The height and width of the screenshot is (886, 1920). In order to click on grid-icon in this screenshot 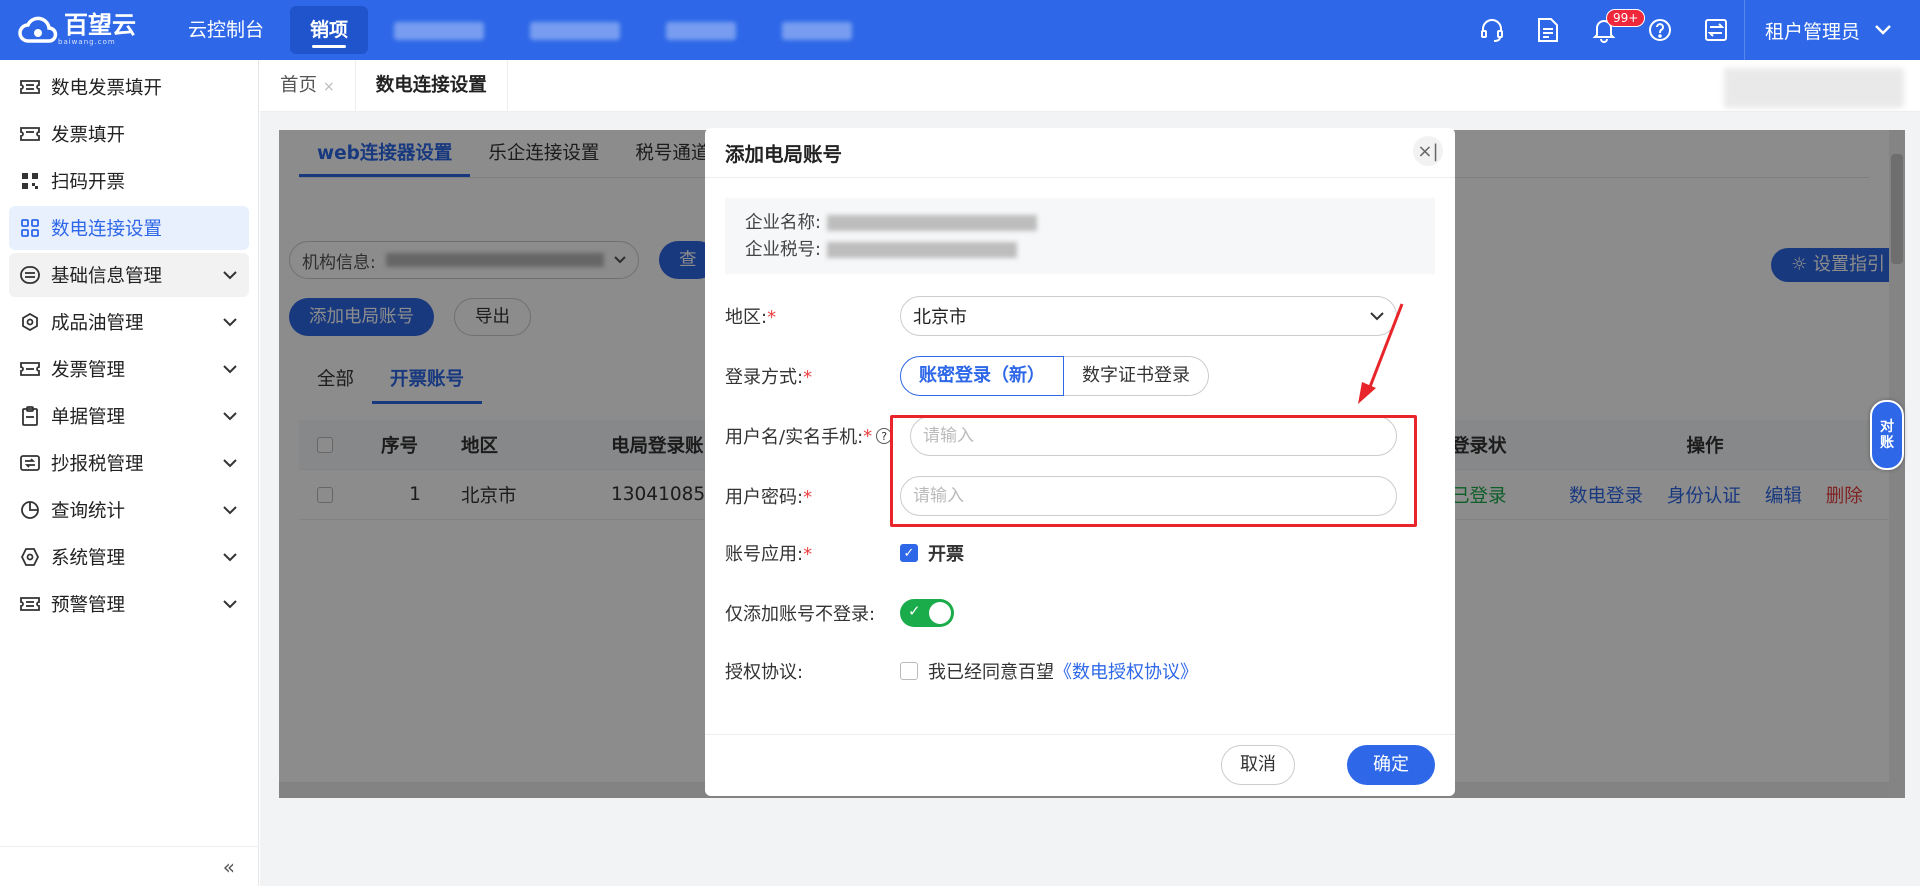, I will do `click(30, 228)`.